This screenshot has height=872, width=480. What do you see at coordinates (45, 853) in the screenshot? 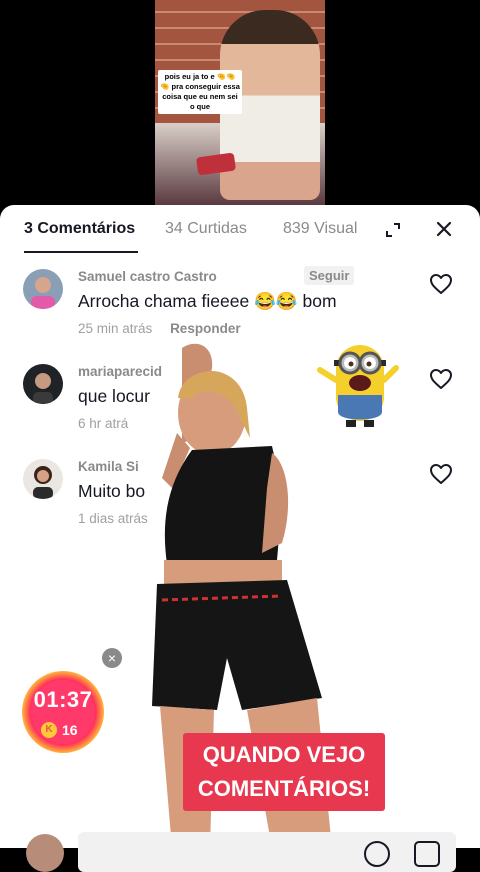
I see `current-user-avatar` at bounding box center [45, 853].